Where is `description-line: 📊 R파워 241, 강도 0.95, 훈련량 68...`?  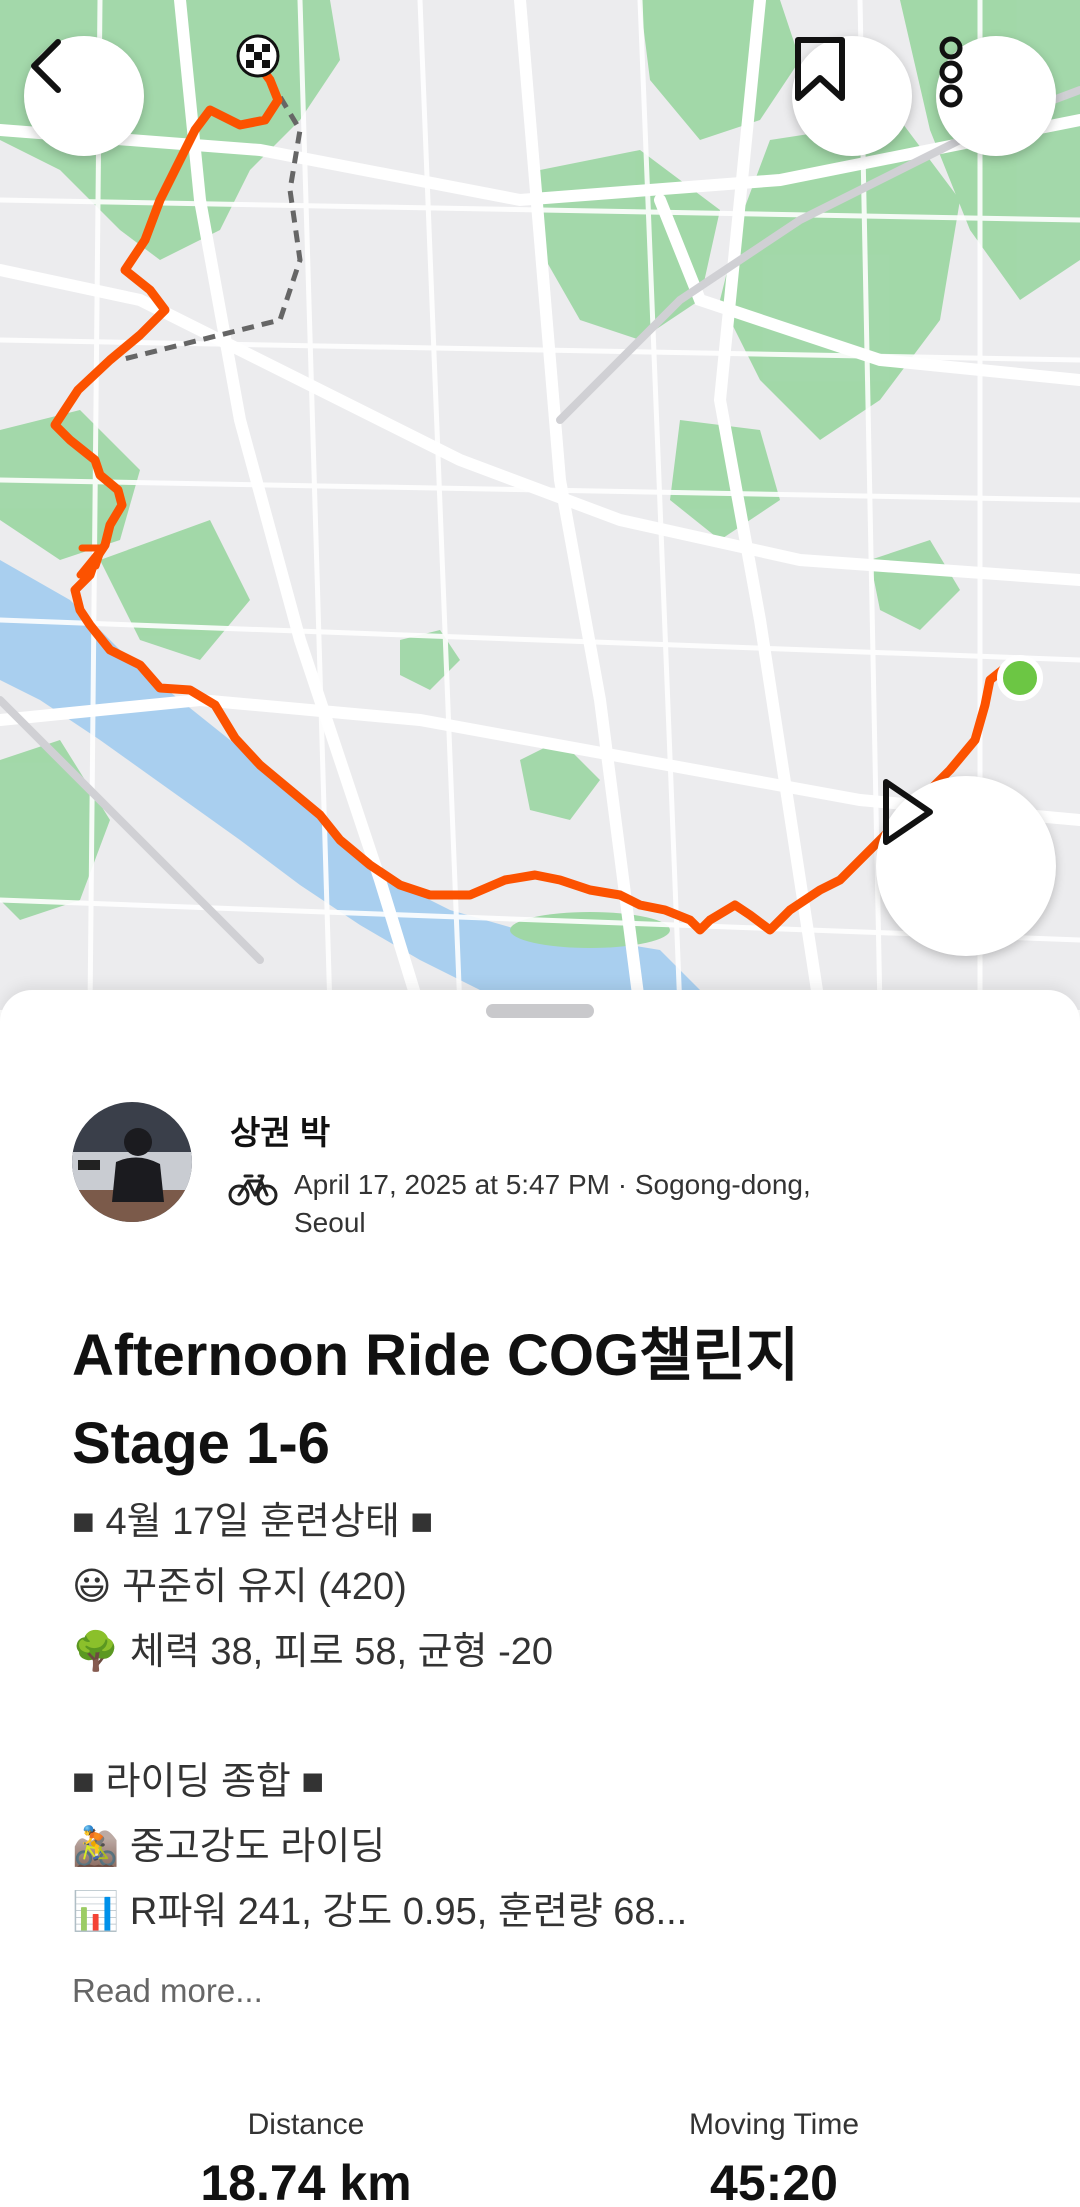
description-line: 📊 R파워 241, 강도 0.95, 훈련량 68... is located at coordinates (380, 1912).